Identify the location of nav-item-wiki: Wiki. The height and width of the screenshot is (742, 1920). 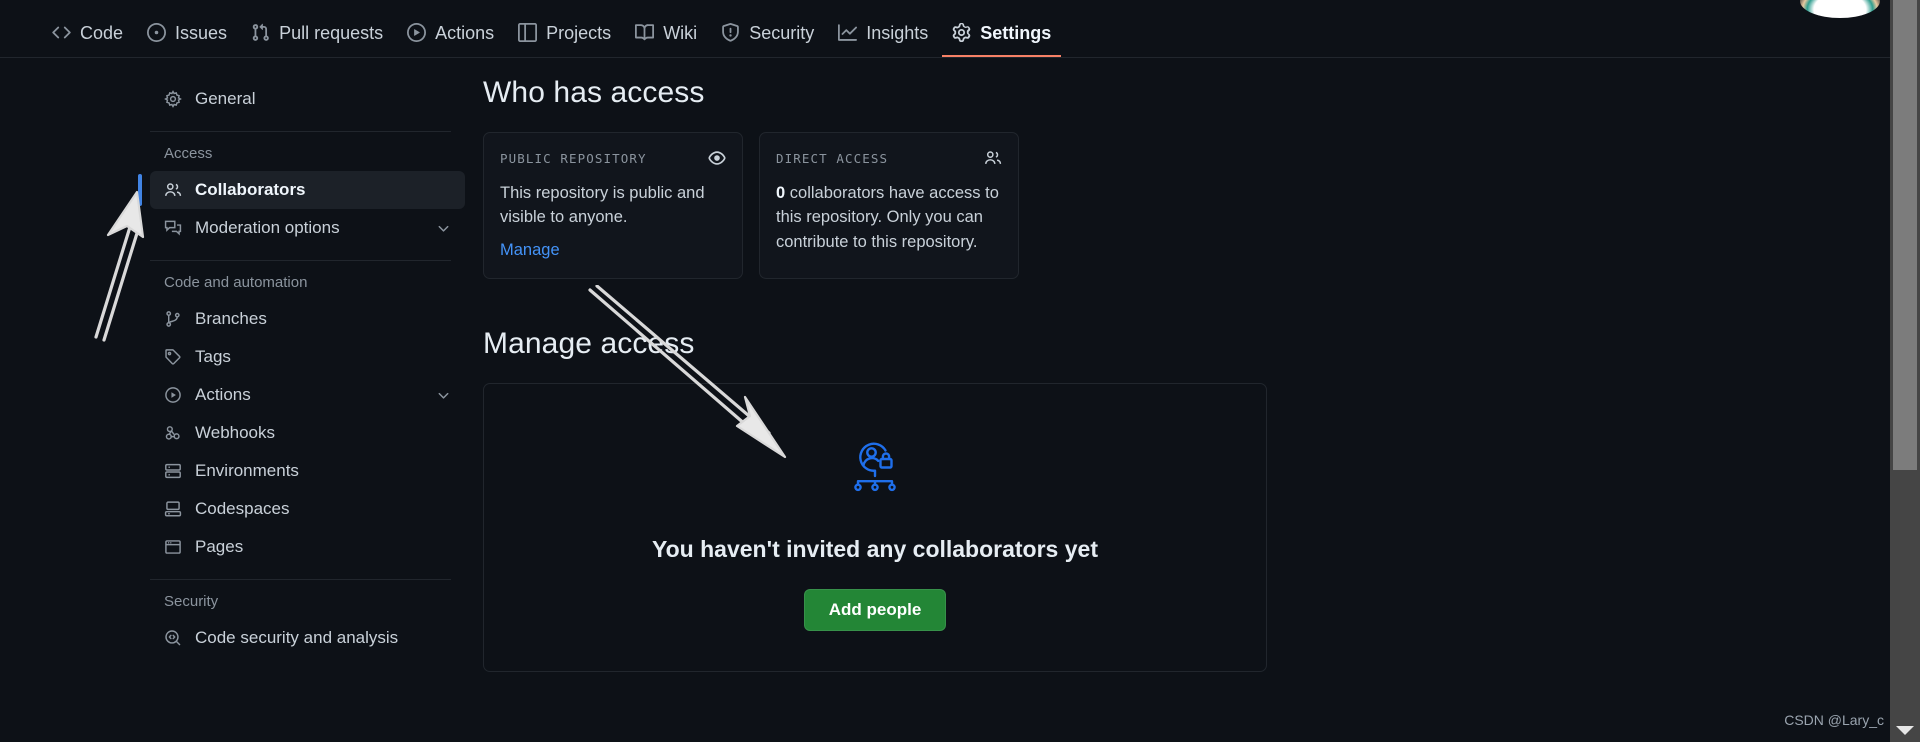
(666, 40).